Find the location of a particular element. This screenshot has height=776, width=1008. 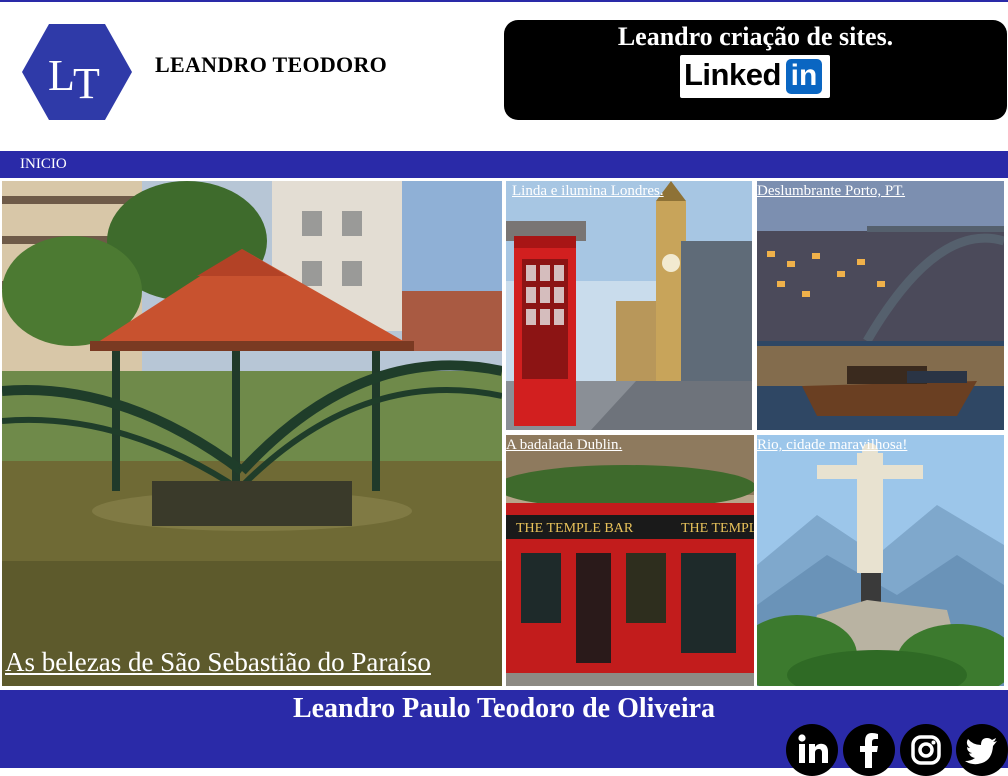

london-photo is located at coordinates (629, 305).